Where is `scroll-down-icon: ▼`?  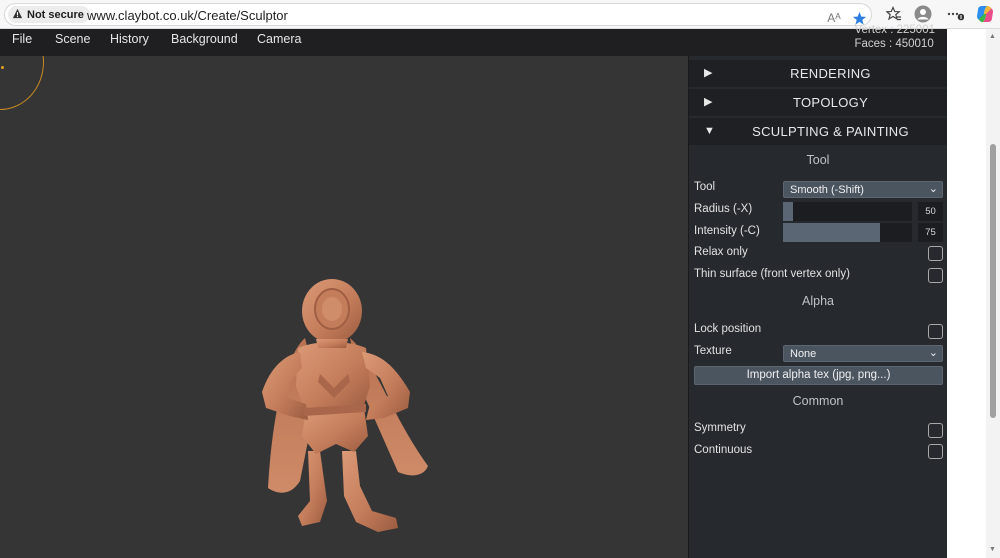
scroll-down-icon: ▼ is located at coordinates (992, 549).